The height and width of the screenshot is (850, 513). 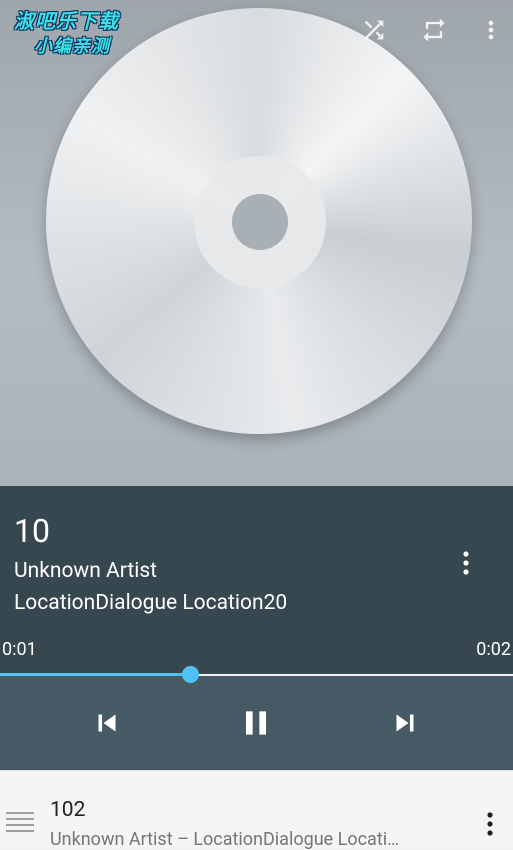 I want to click on track-album: LocationDialogue Location20, so click(x=151, y=603).